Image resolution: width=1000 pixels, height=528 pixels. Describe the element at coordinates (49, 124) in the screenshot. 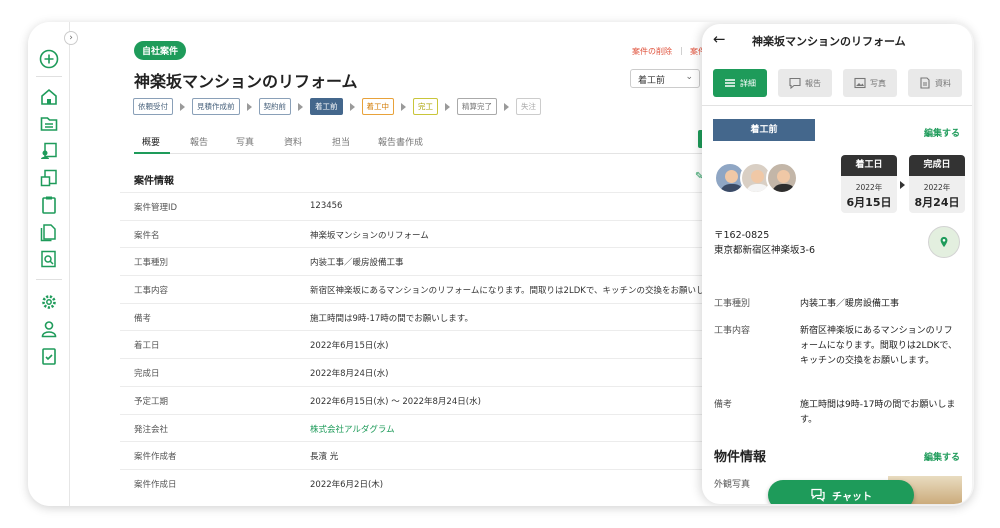

I see `folder-icon` at that location.